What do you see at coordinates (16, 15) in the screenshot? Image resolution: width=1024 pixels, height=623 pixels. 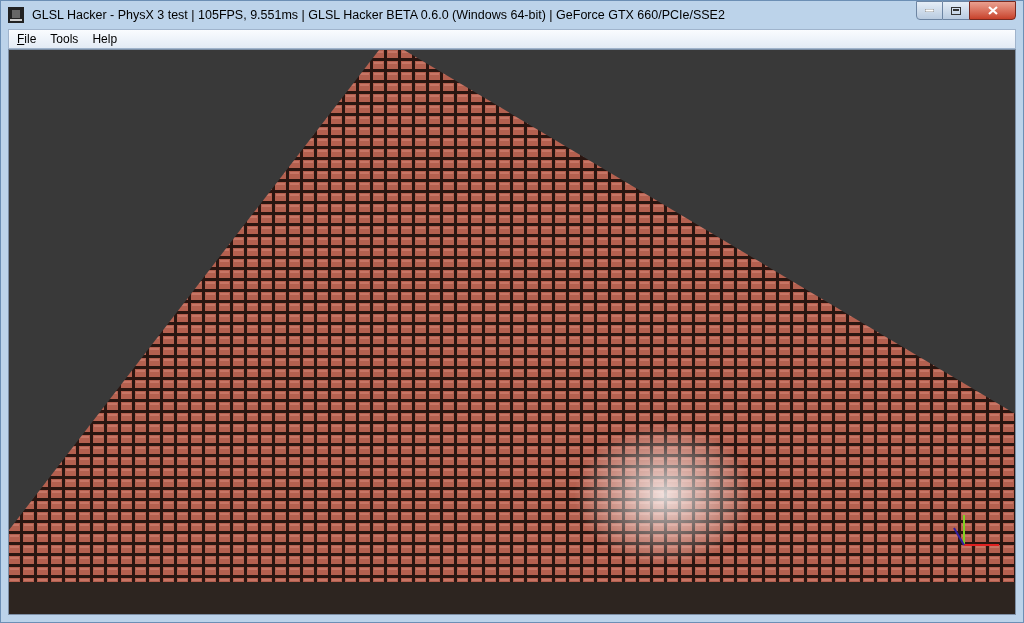 I see `app-icon` at bounding box center [16, 15].